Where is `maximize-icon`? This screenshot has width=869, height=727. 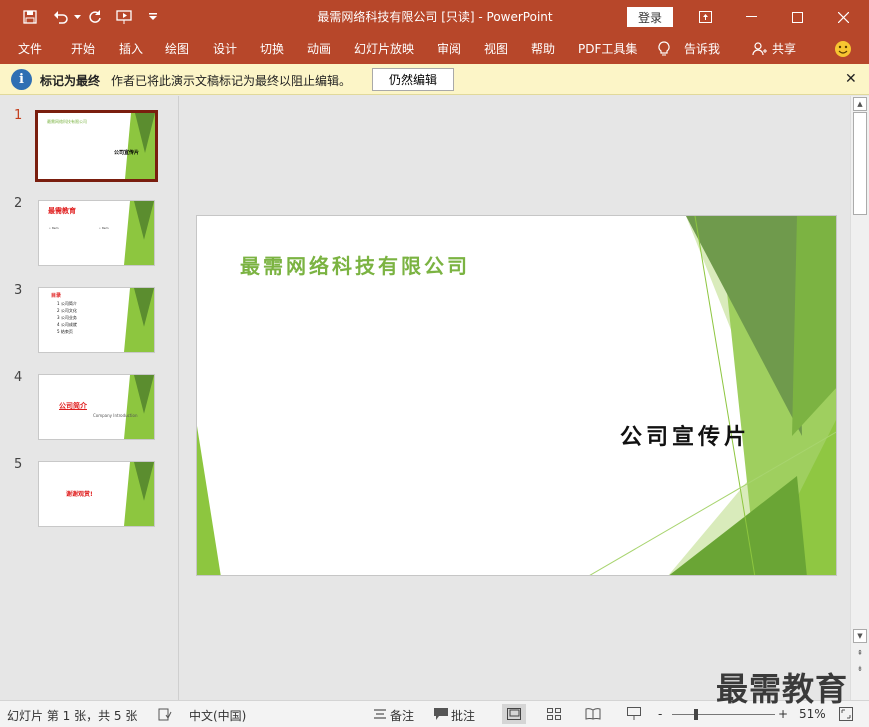 maximize-icon is located at coordinates (797, 17).